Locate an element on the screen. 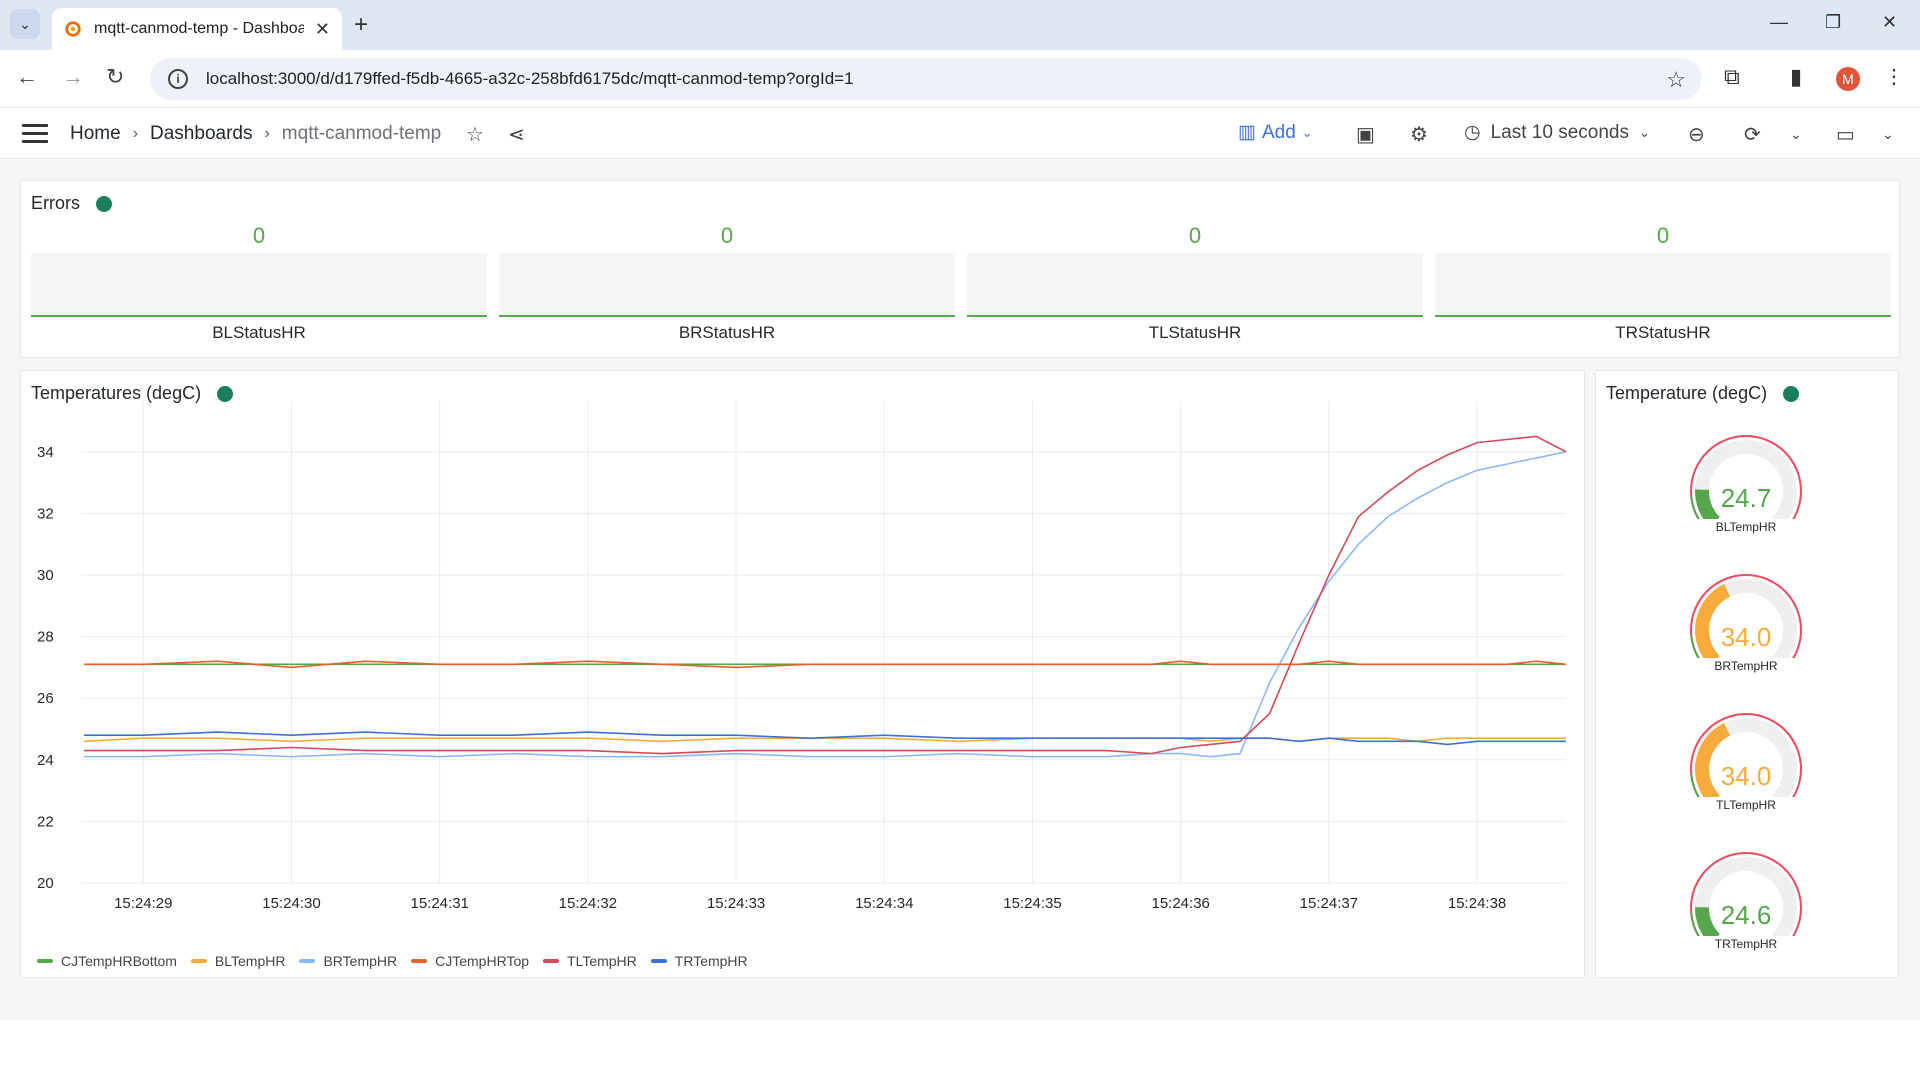 This screenshot has height=1080, width=1920. menu-icon is located at coordinates (35, 136).